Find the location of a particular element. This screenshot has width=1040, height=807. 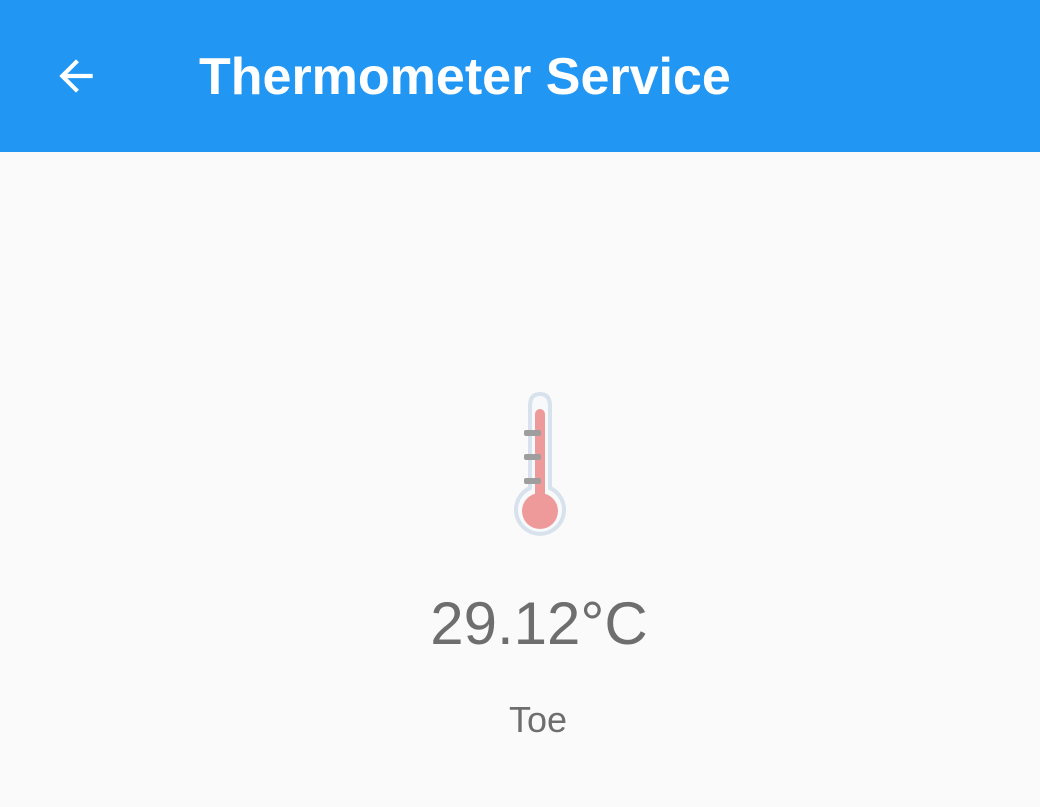

thermometer-icon is located at coordinates (540, 463).